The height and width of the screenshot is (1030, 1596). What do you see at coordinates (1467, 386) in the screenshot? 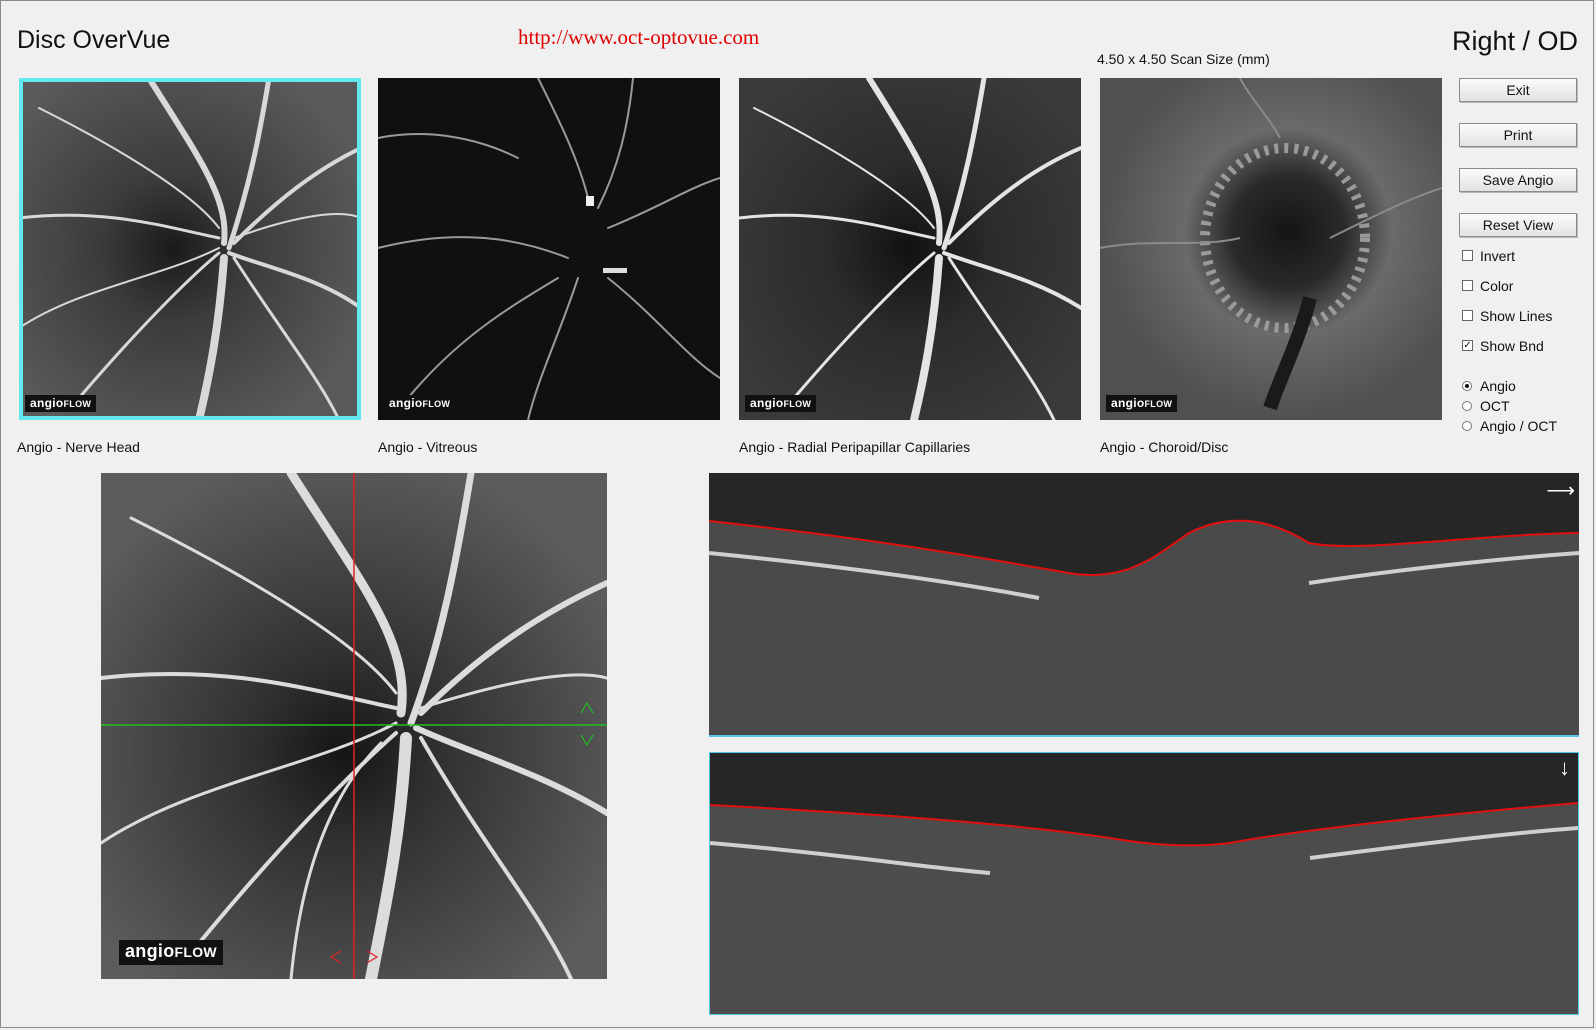
I see `radio-button-selected` at bounding box center [1467, 386].